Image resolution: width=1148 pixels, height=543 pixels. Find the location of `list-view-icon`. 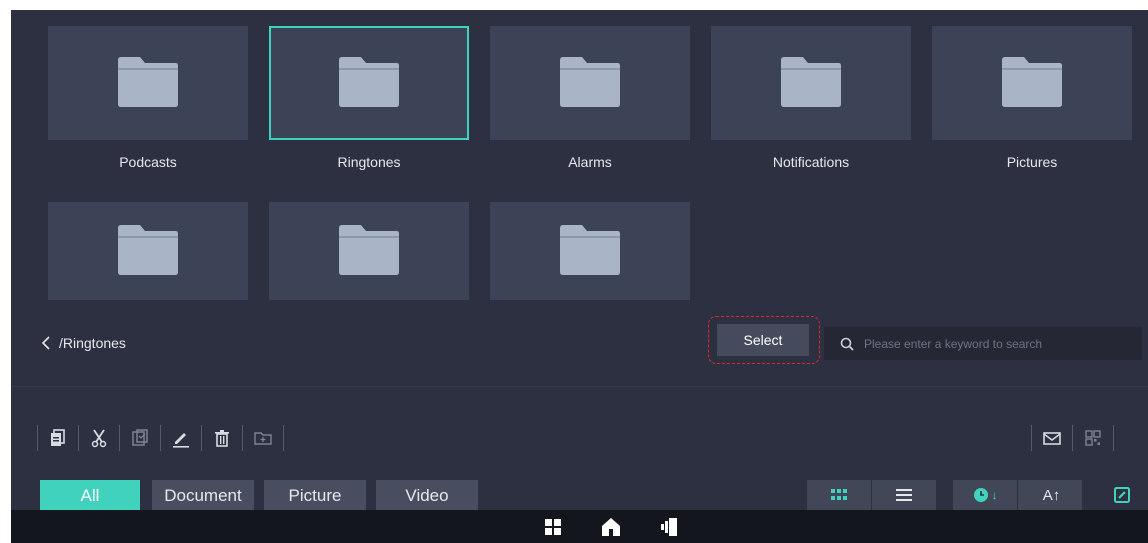

list-view-icon is located at coordinates (904, 495).